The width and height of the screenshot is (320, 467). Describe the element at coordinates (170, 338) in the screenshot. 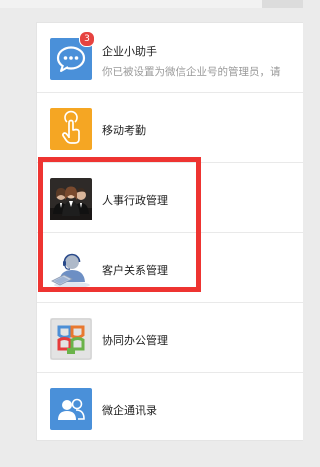

I see `app-item-collaboration: 协同办公管理` at that location.